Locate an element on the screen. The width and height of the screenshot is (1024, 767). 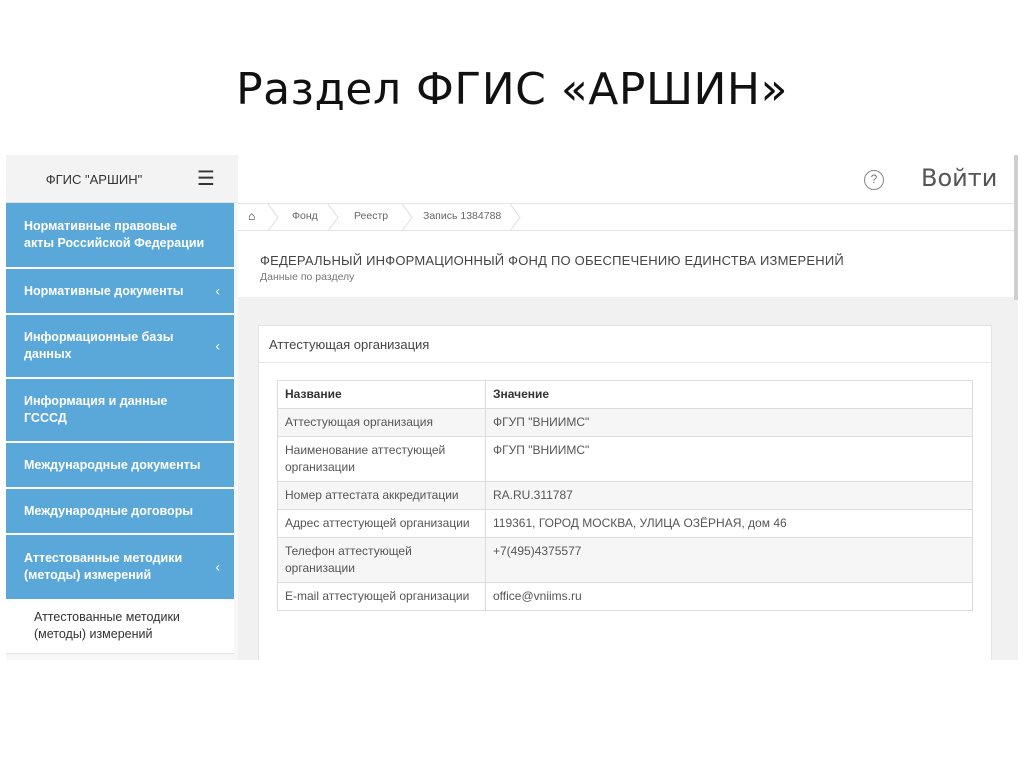
row-key: Адрес аттестующей организации is located at coordinates (381, 523).